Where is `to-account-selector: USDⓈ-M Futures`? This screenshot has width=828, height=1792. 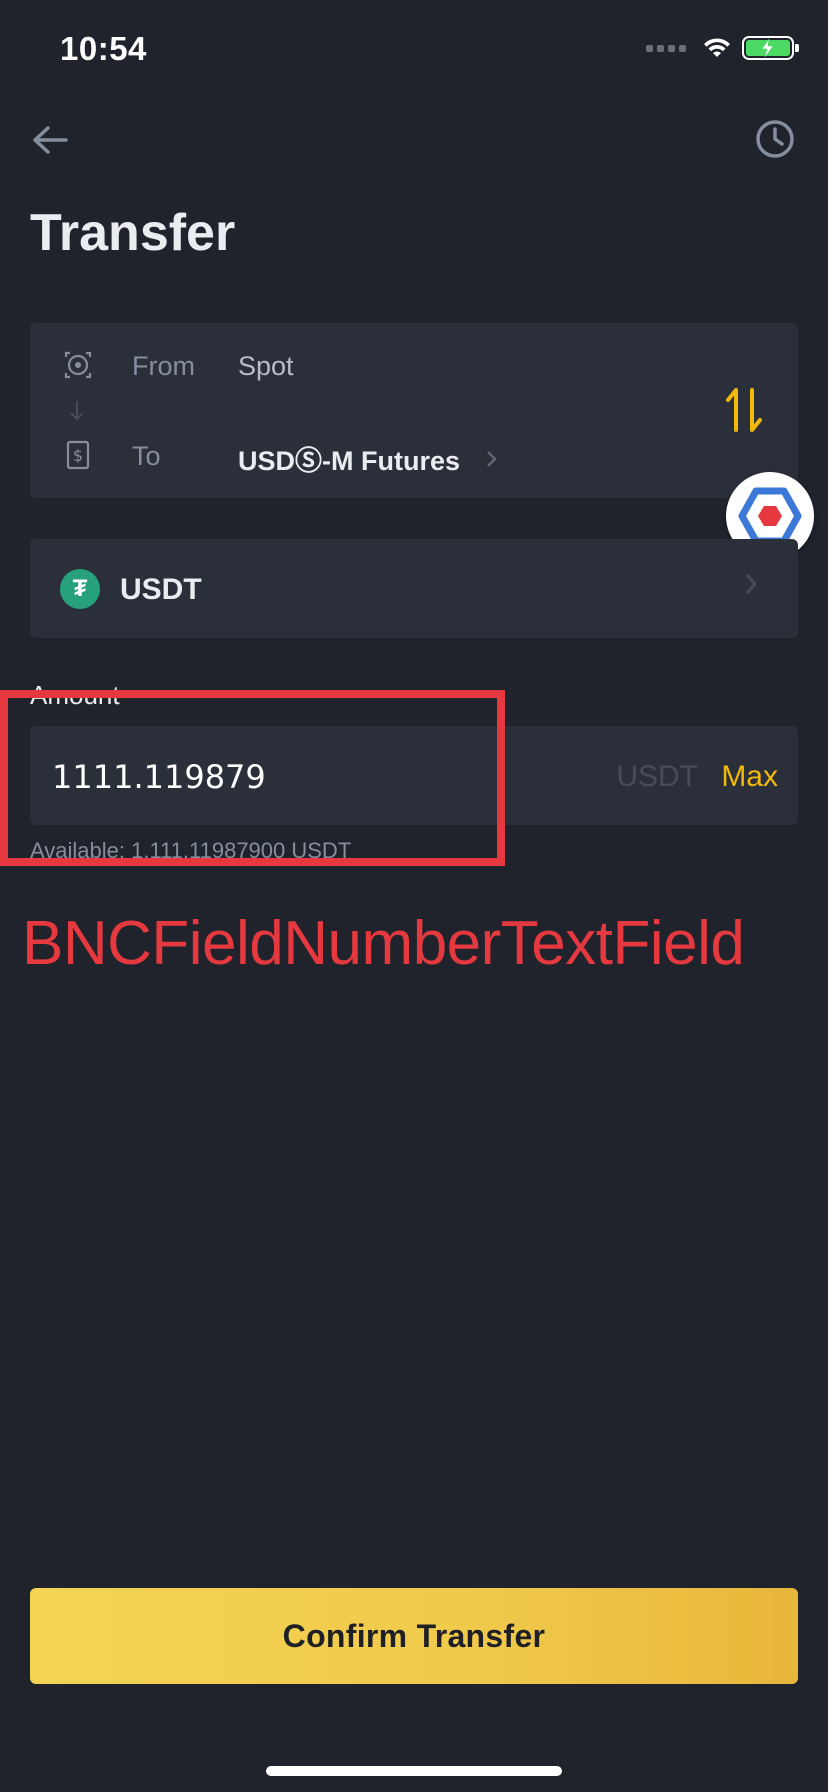 to-account-selector: USDⓈ-M Futures is located at coordinates (368, 458).